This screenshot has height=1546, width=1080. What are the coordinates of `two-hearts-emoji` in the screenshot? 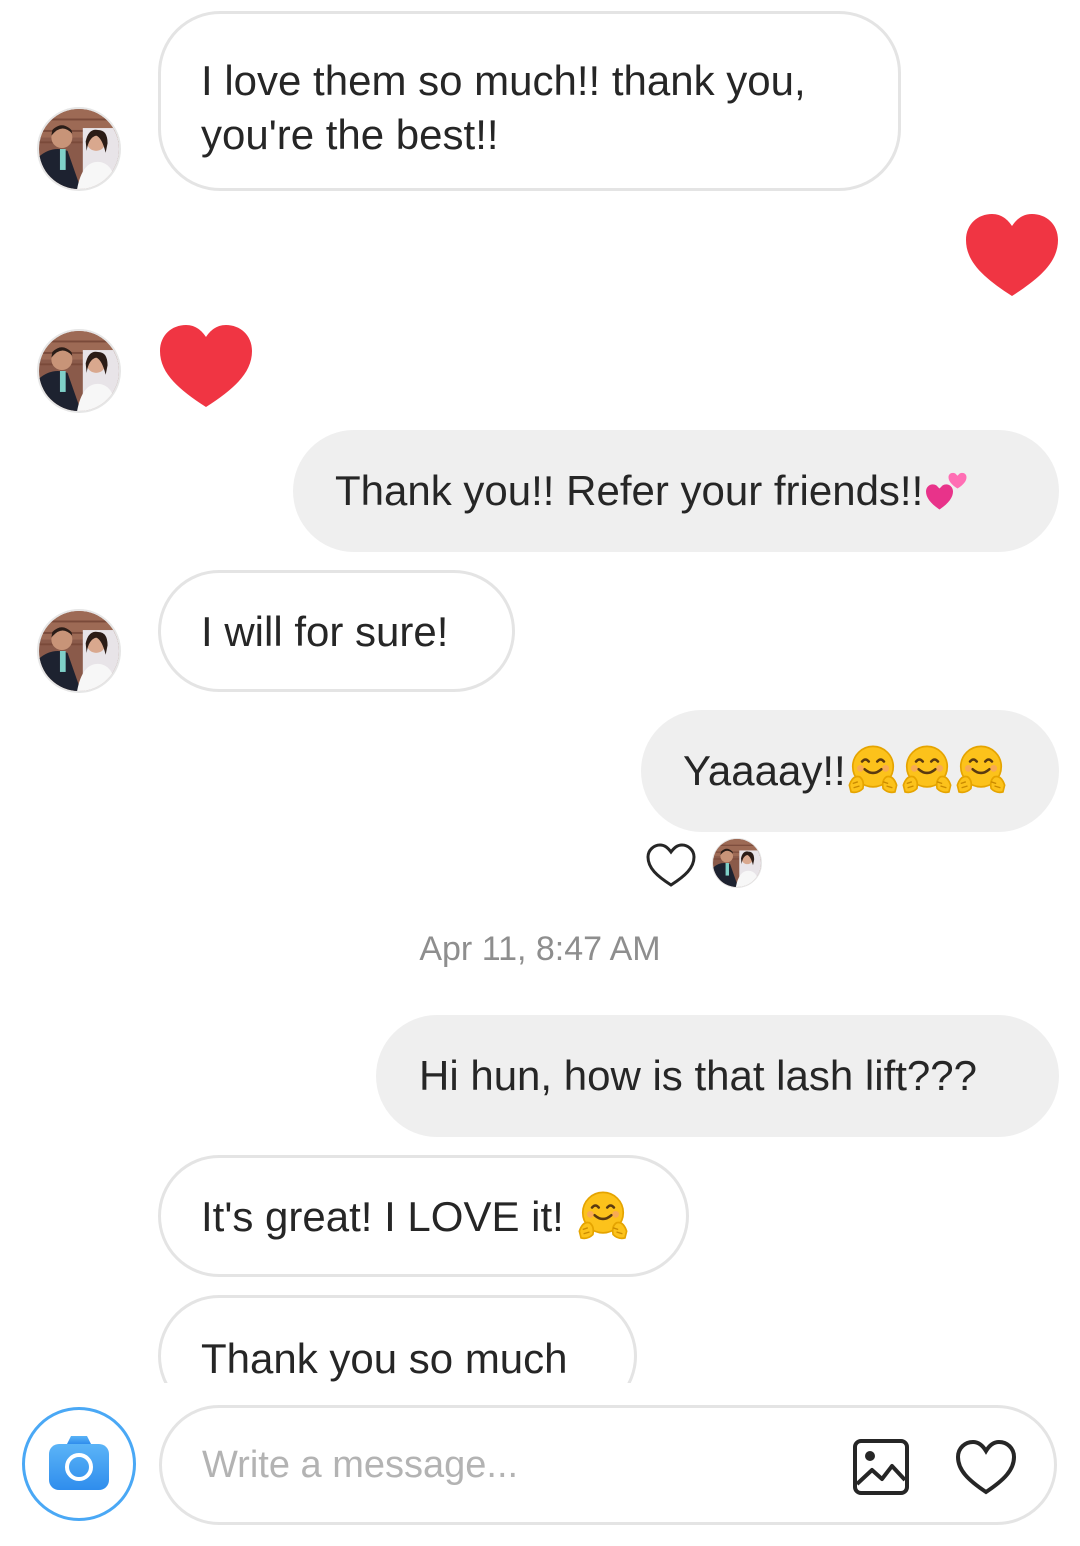 It's located at (947, 490).